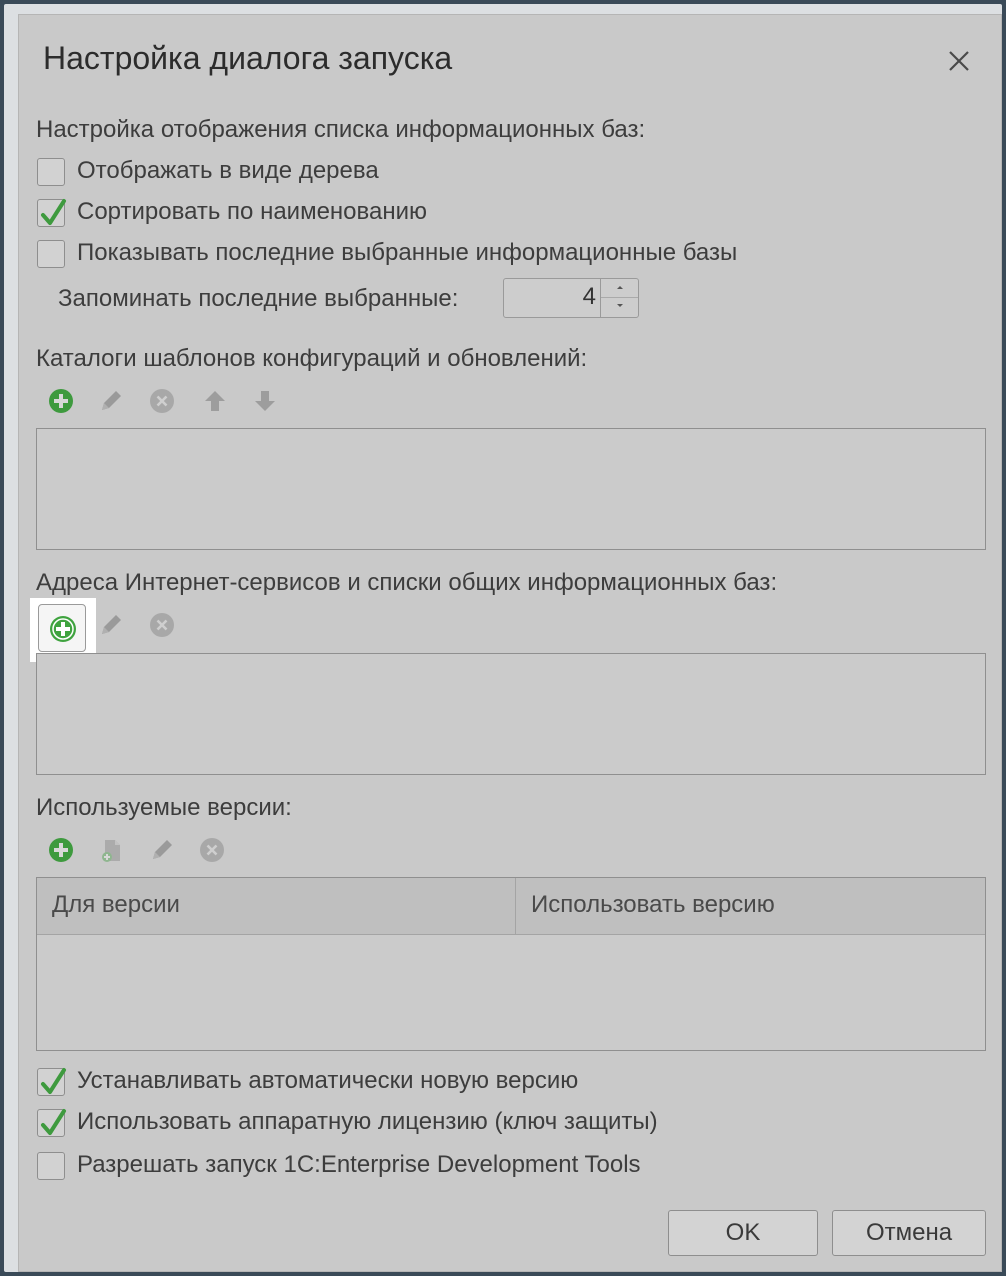  What do you see at coordinates (258, 298) in the screenshot?
I see `remember-recent-label: Запоминать последние выбранные:` at bounding box center [258, 298].